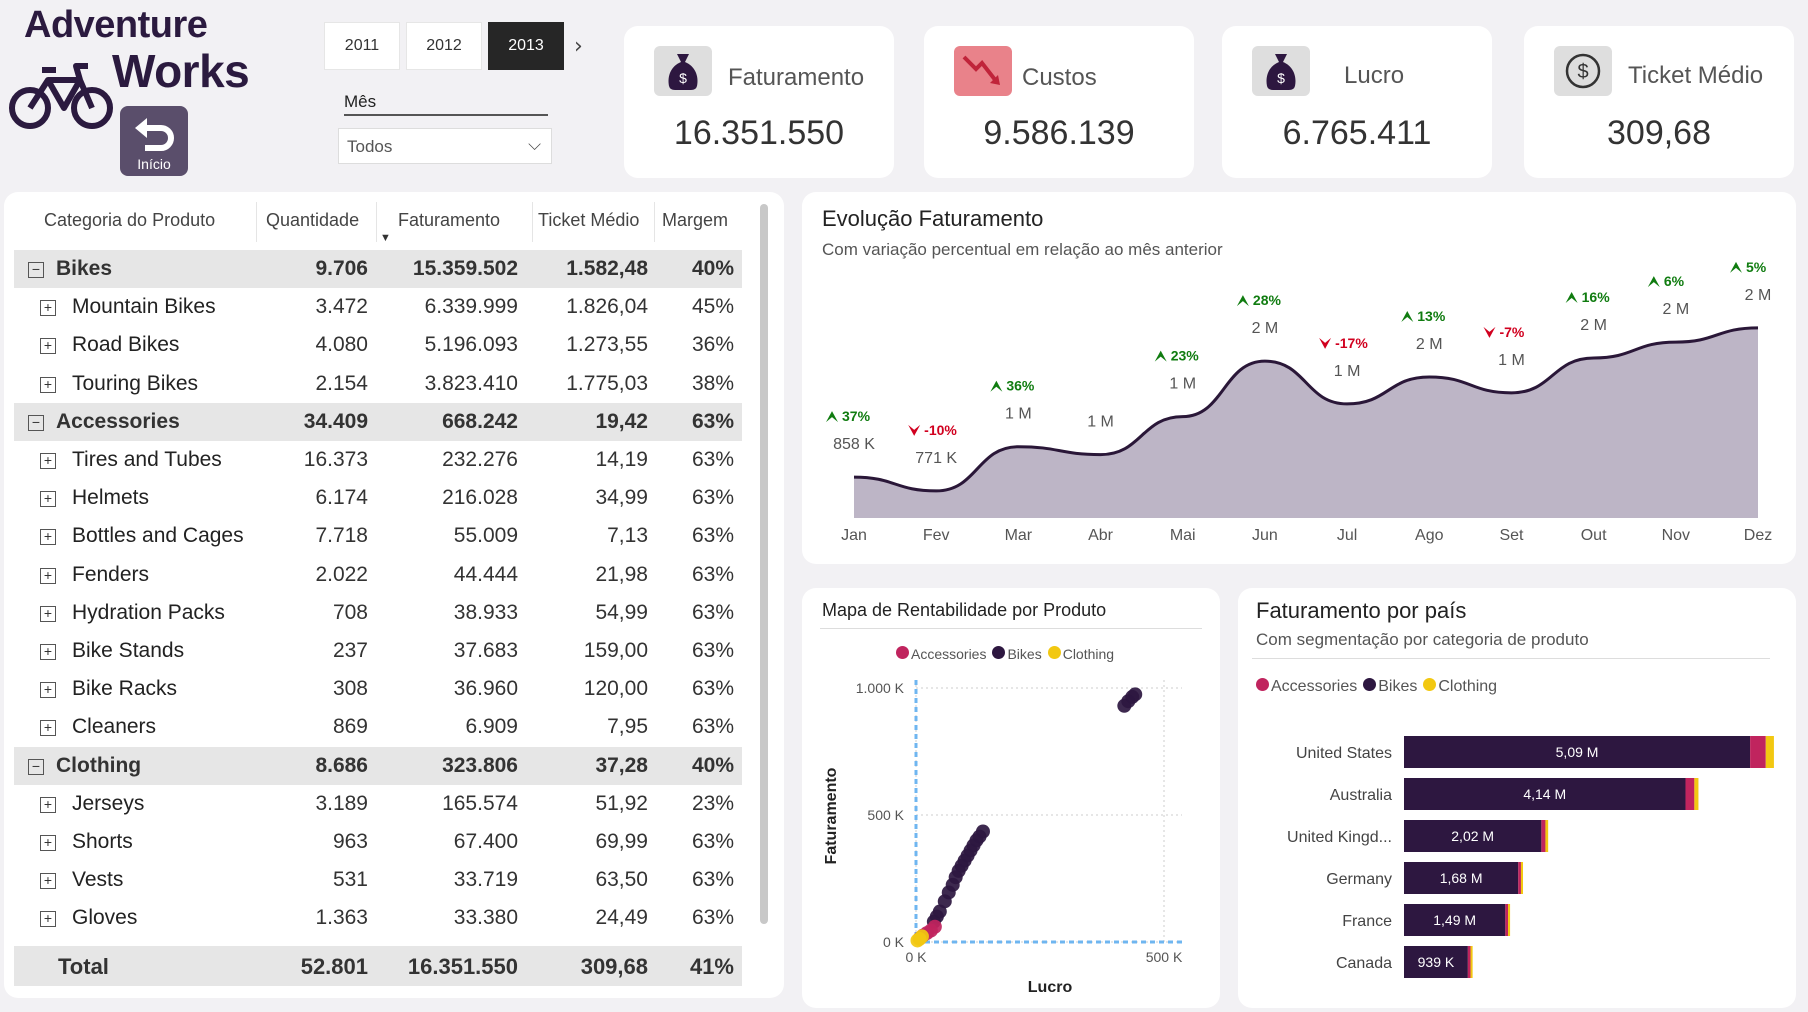 This screenshot has width=1808, height=1012. Describe the element at coordinates (154, 134) in the screenshot. I see `return-arrow-icon` at that location.